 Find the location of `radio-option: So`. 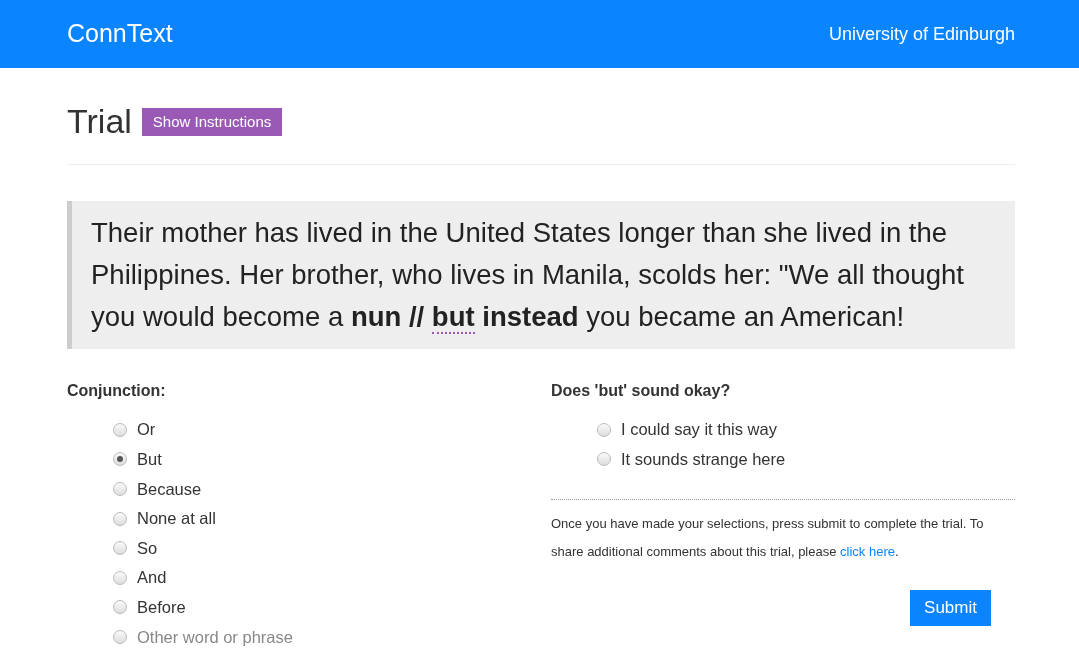

radio-option: So is located at coordinates (135, 548).